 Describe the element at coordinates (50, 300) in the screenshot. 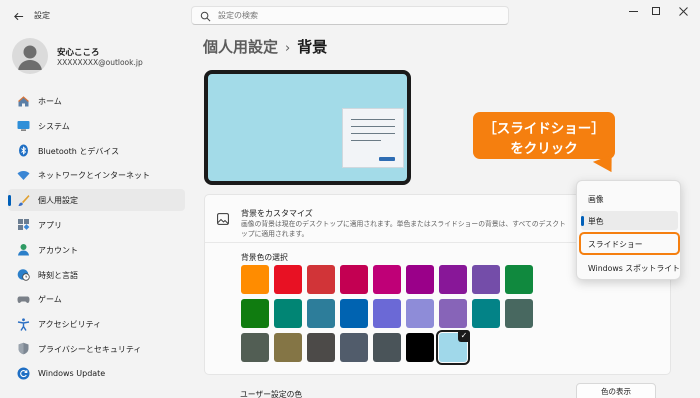

I see `sidebar-item-label: ゲーム` at that location.